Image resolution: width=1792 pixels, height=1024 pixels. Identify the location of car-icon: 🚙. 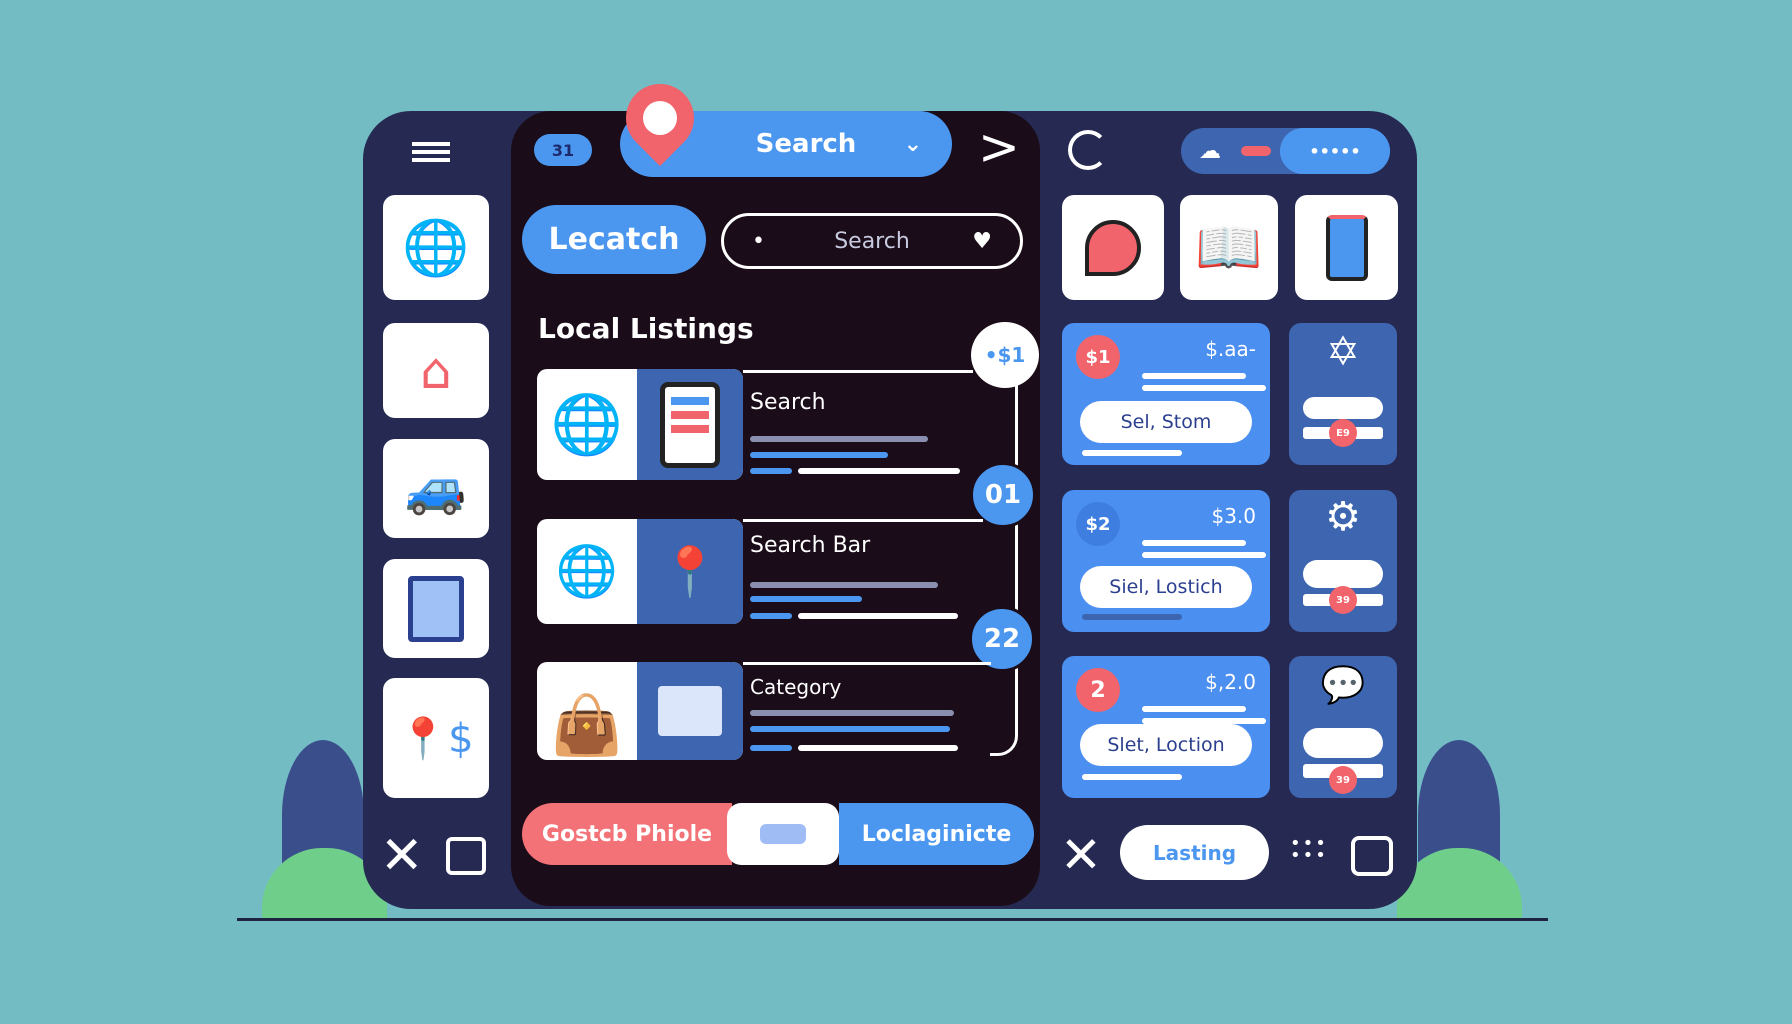
(436, 488).